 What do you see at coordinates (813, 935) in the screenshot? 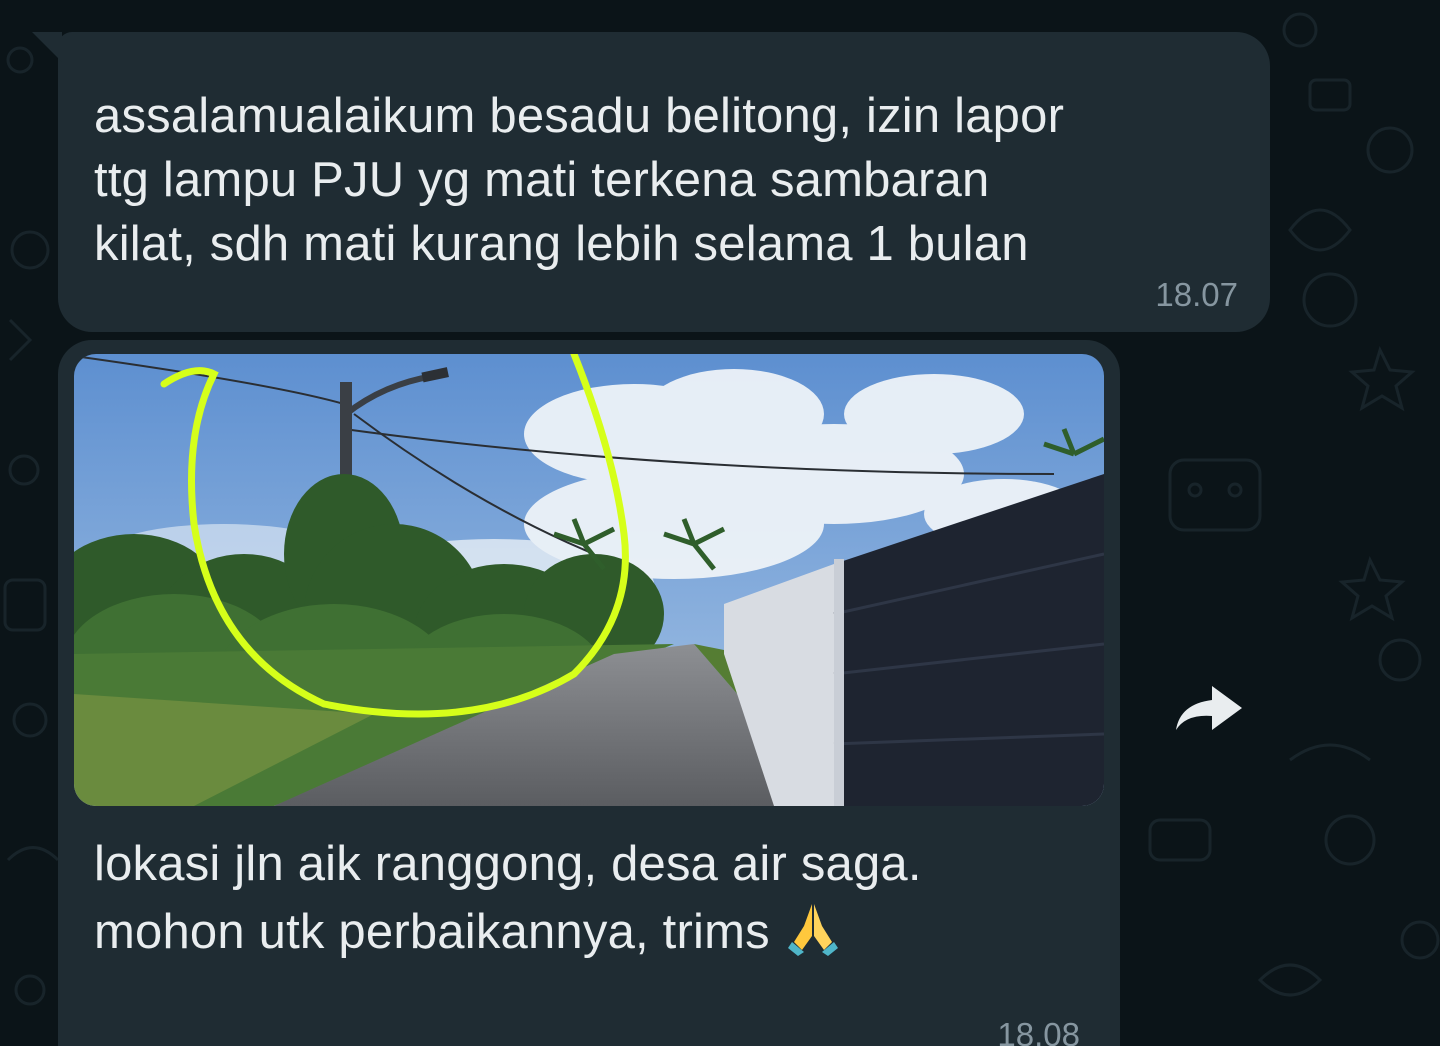
I see `folded-hands-icon` at bounding box center [813, 935].